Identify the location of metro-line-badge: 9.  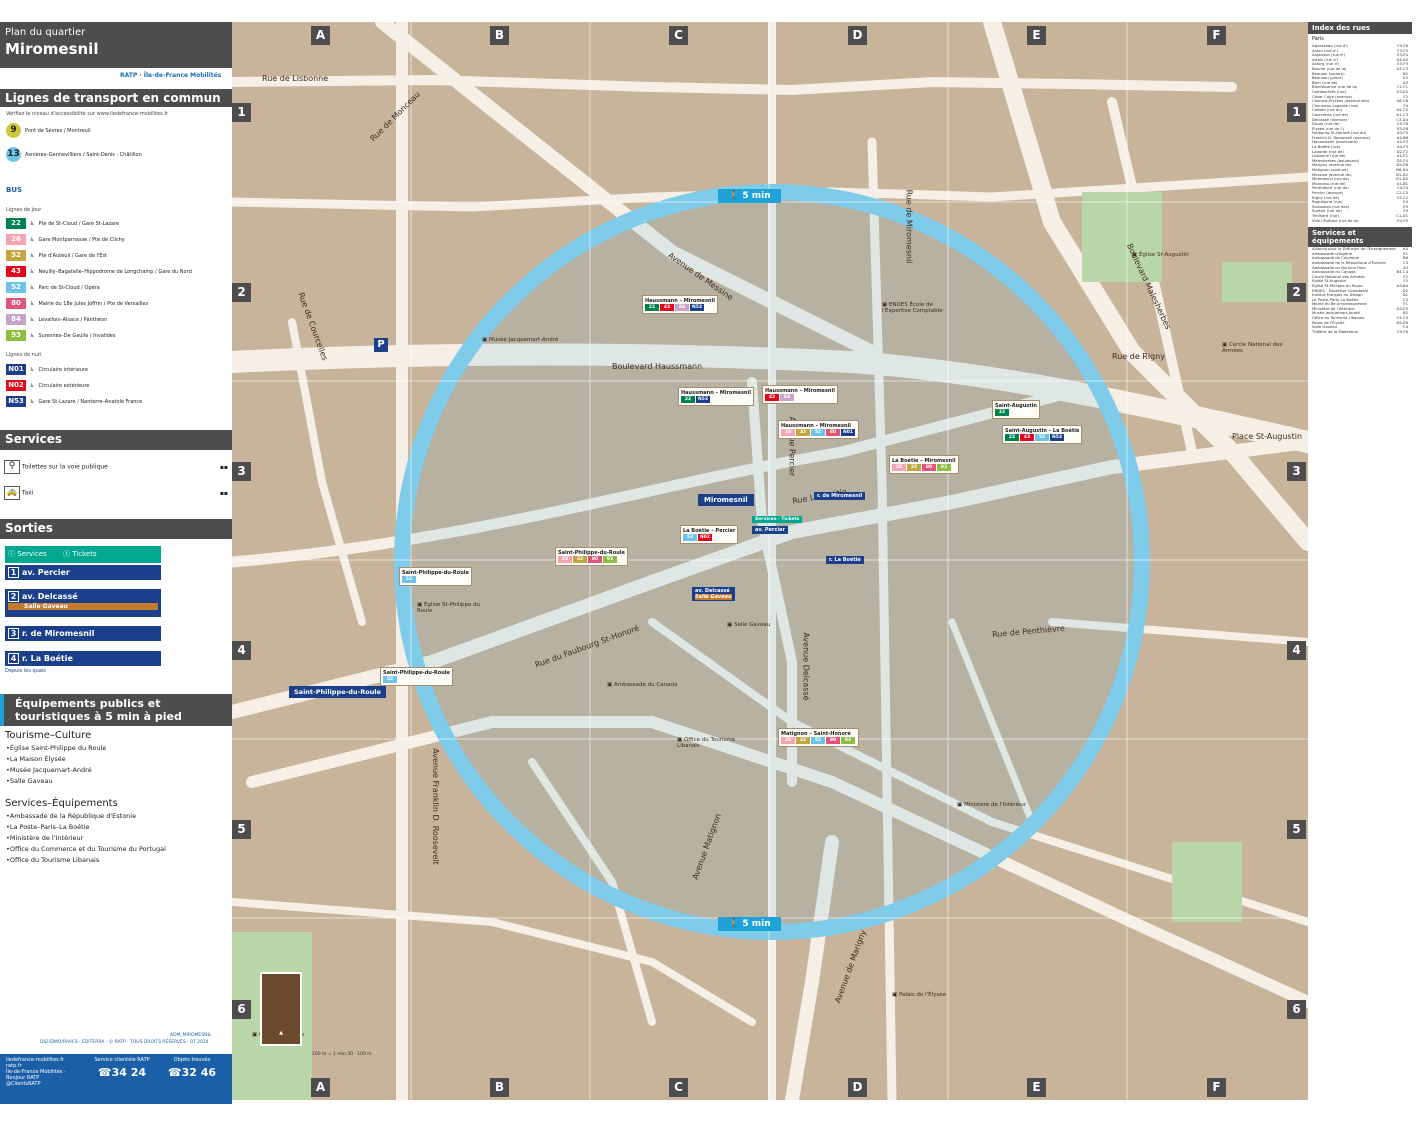
(13, 130).